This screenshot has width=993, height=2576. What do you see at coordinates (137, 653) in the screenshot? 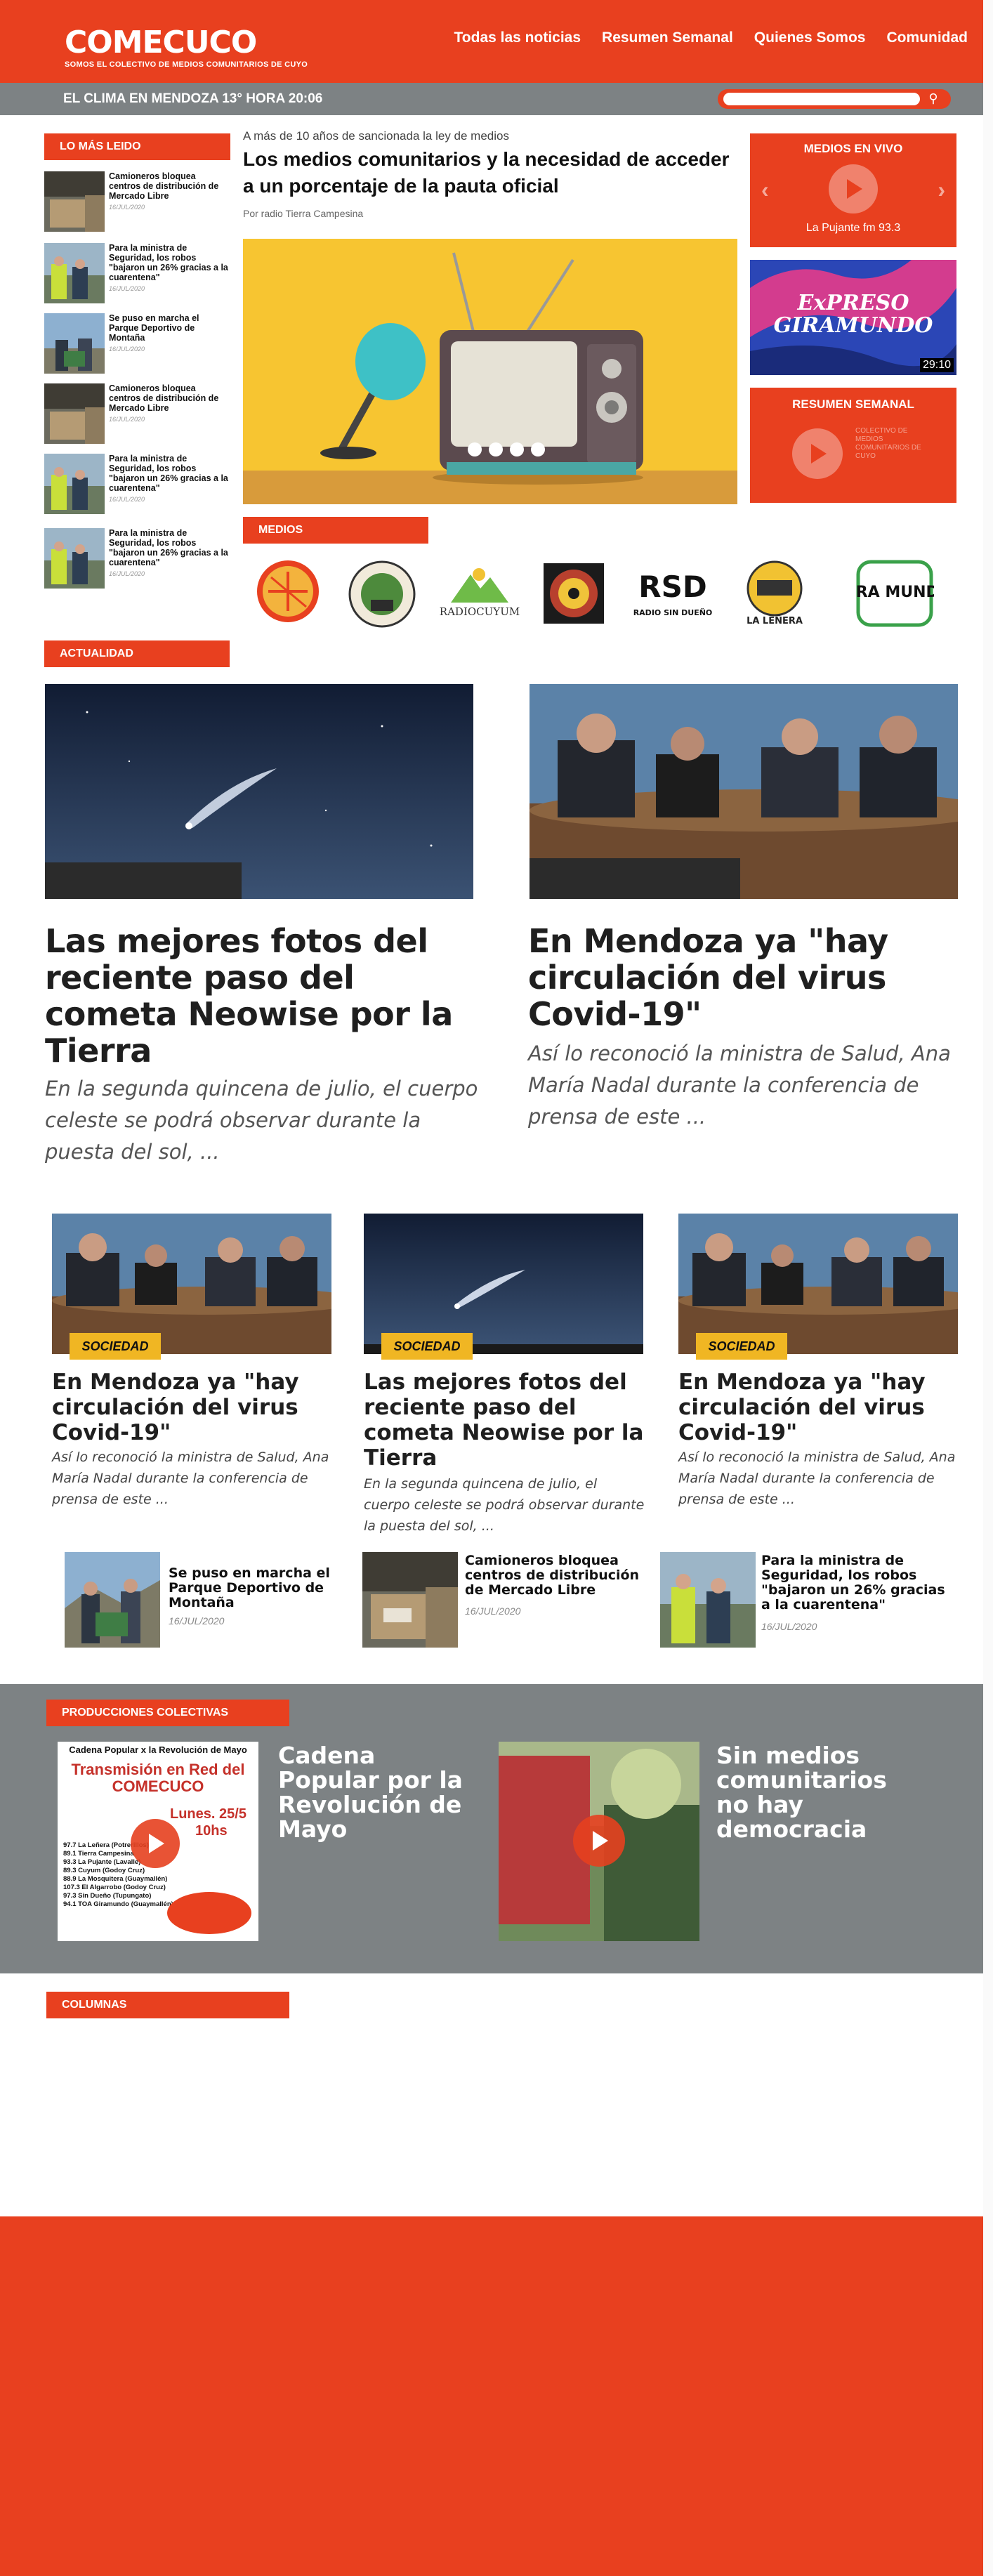
I see `actualidad-label: ACTUALIDAD` at bounding box center [137, 653].